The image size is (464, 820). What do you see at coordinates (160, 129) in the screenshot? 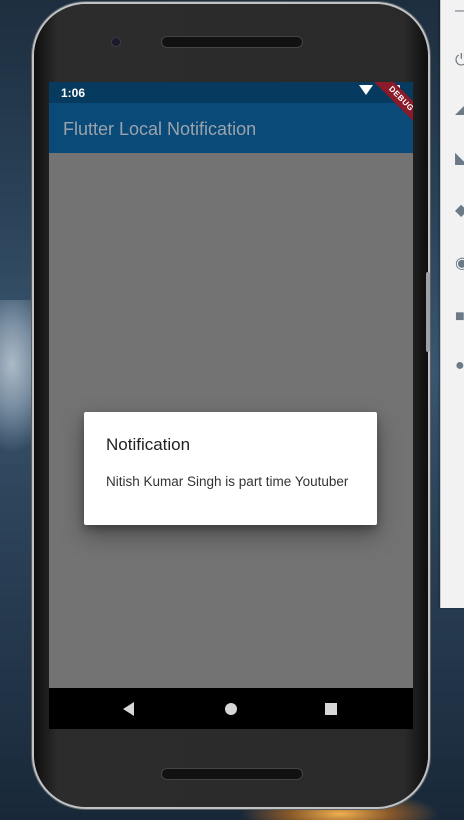
I see `app-title: Flutter Local Notification` at bounding box center [160, 129].